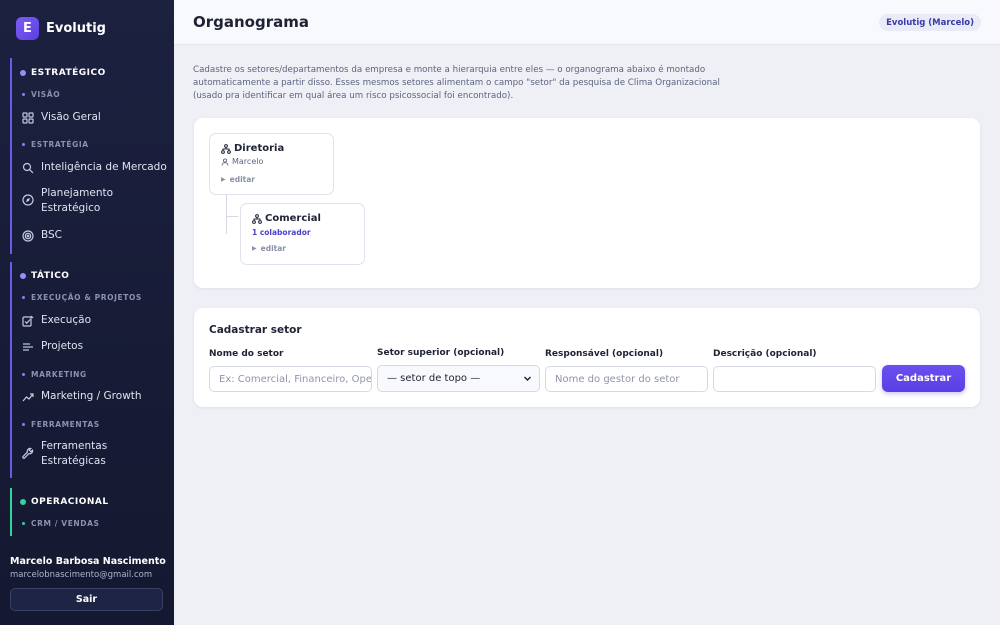  What do you see at coordinates (44, 276) in the screenshot?
I see `section-title-tatico: TÁTICO` at bounding box center [44, 276].